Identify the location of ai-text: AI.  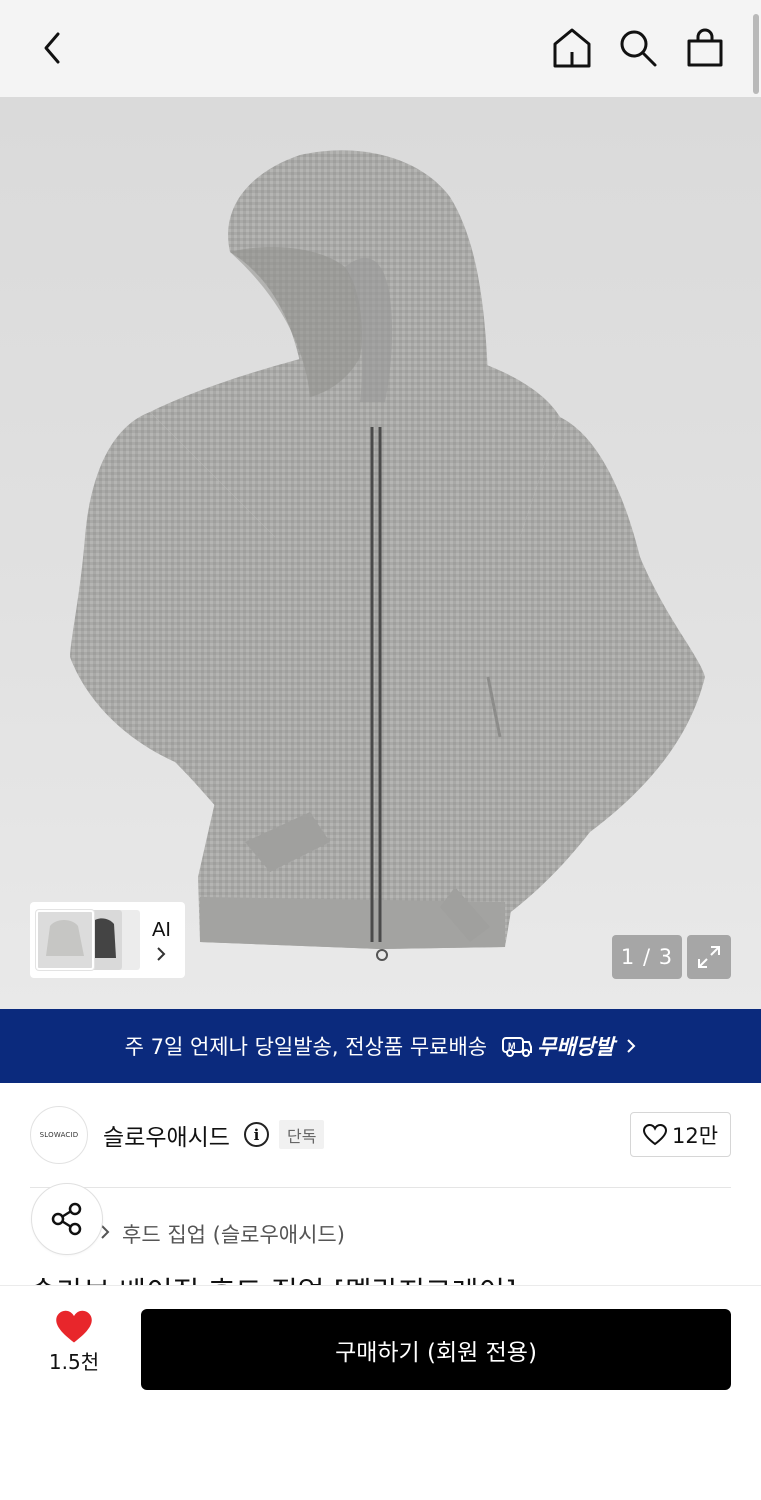
(161, 940).